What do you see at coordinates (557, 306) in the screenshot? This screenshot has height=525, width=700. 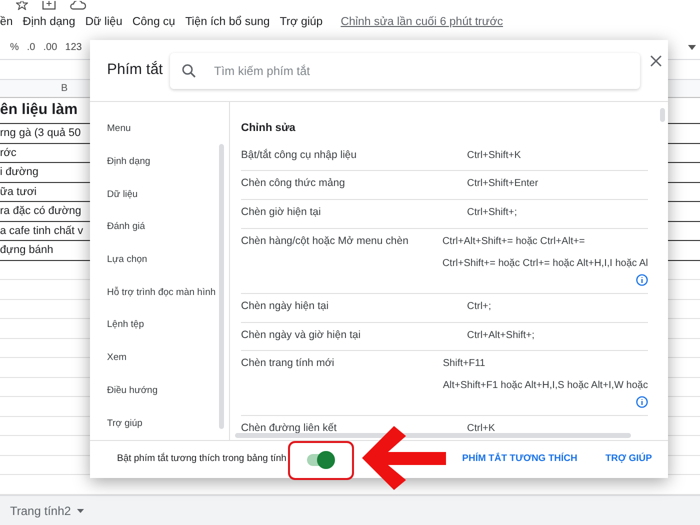 I see `shortcut-keys: Ctrl+;` at bounding box center [557, 306].